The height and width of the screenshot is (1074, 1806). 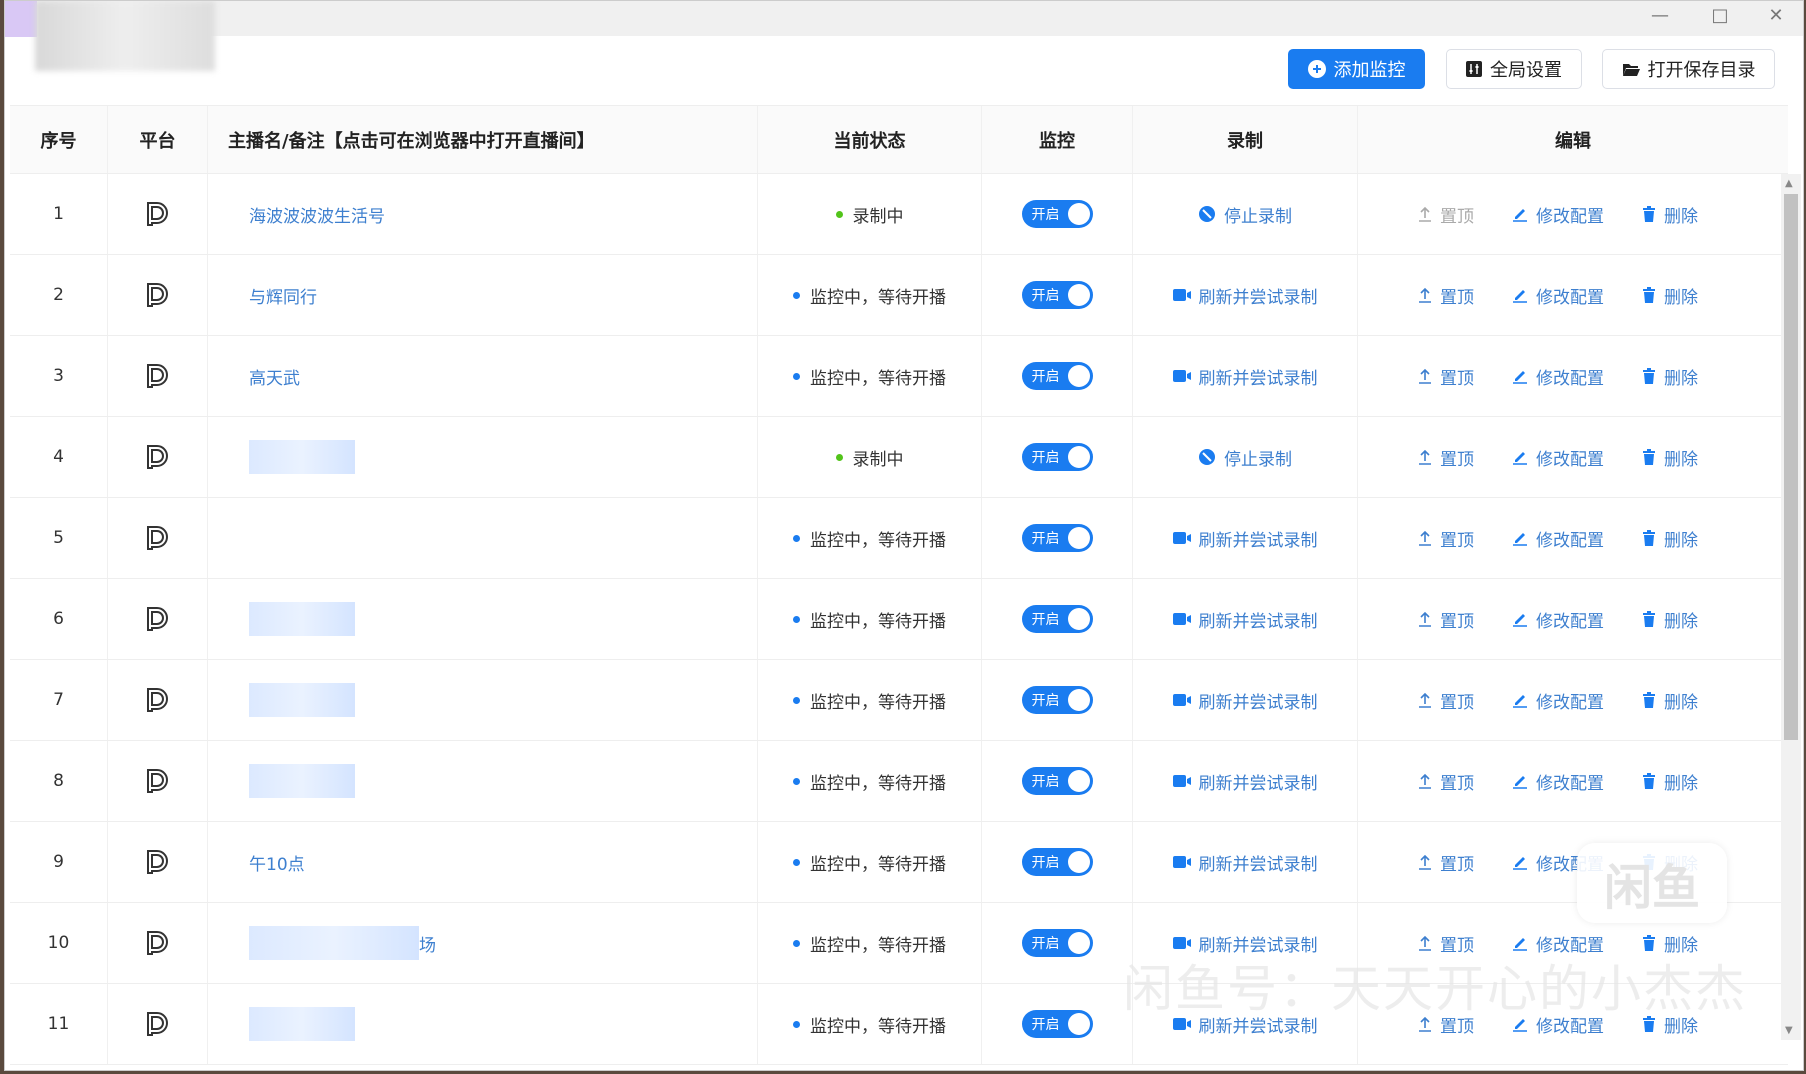 I want to click on table-row: 6 监控中，等待开播 开启 刷新并尝试录制 置顶 修改配置 删除, so click(x=899, y=619).